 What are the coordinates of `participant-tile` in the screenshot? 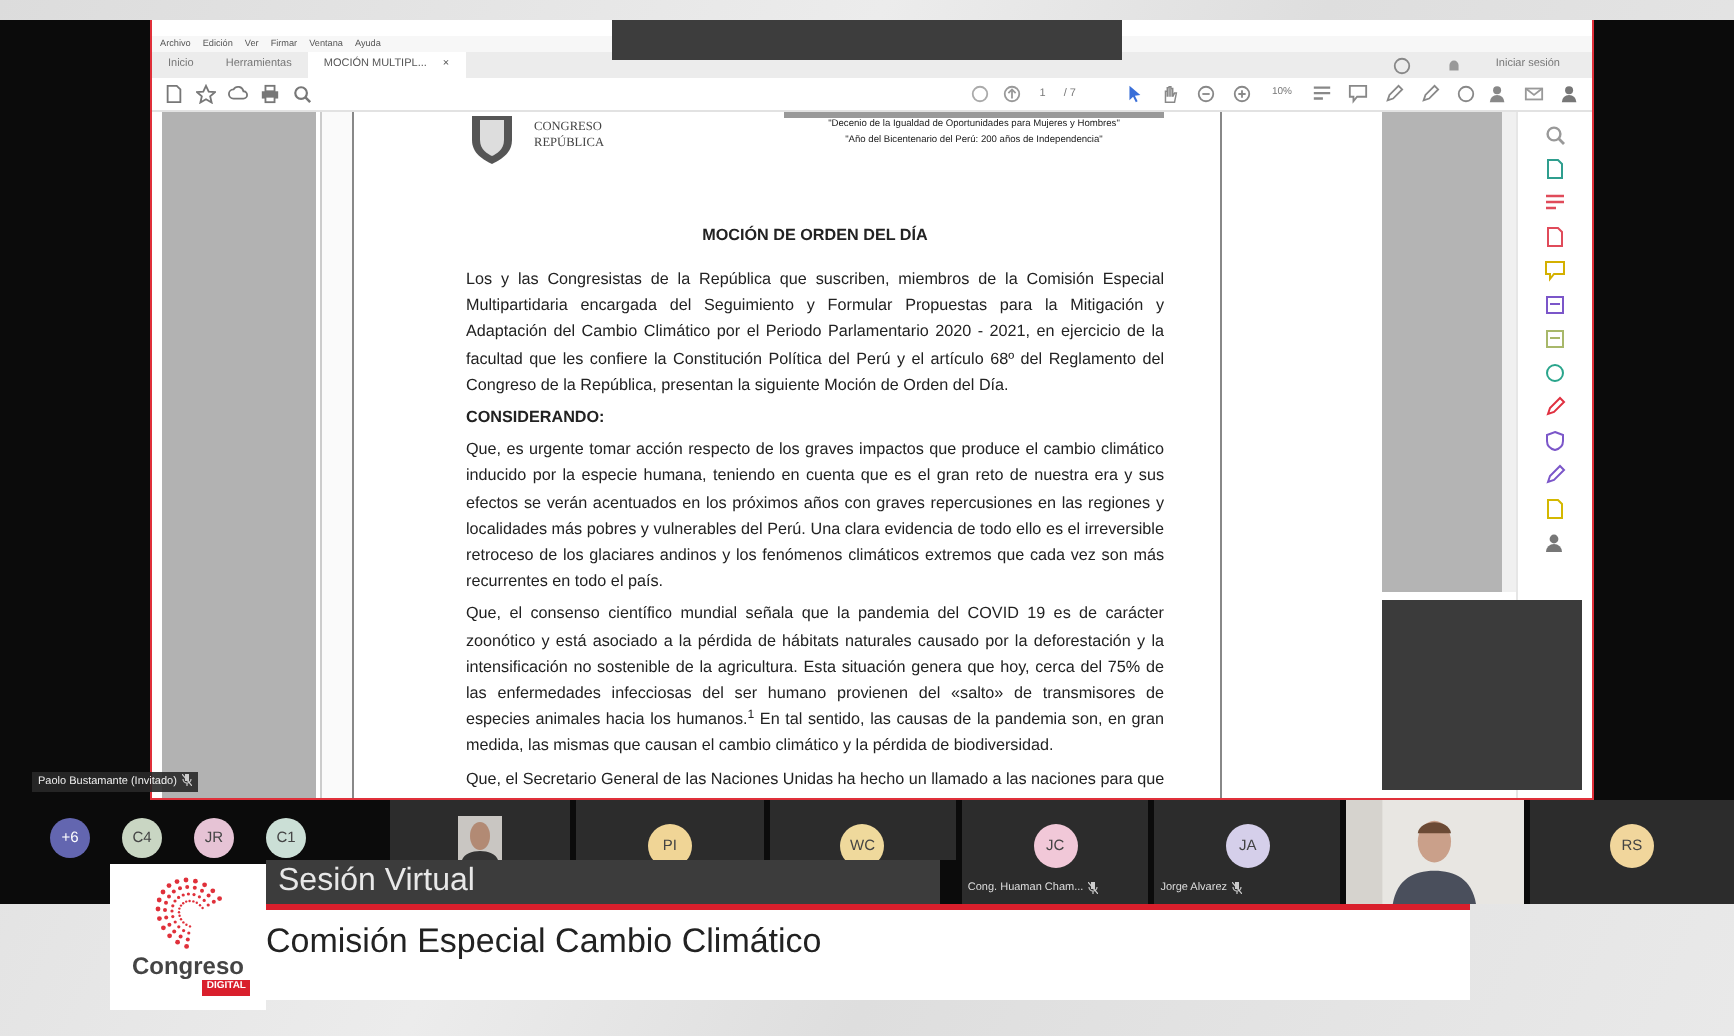 It's located at (480, 830).